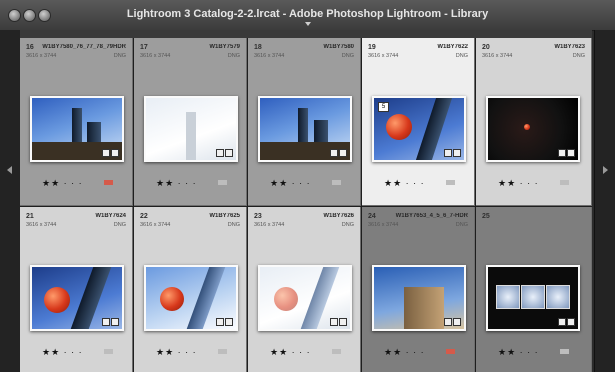 The height and width of the screenshot is (372, 615). I want to click on cell-filename: W1BY7653_4_5_6_7-HDR, so click(431, 216).